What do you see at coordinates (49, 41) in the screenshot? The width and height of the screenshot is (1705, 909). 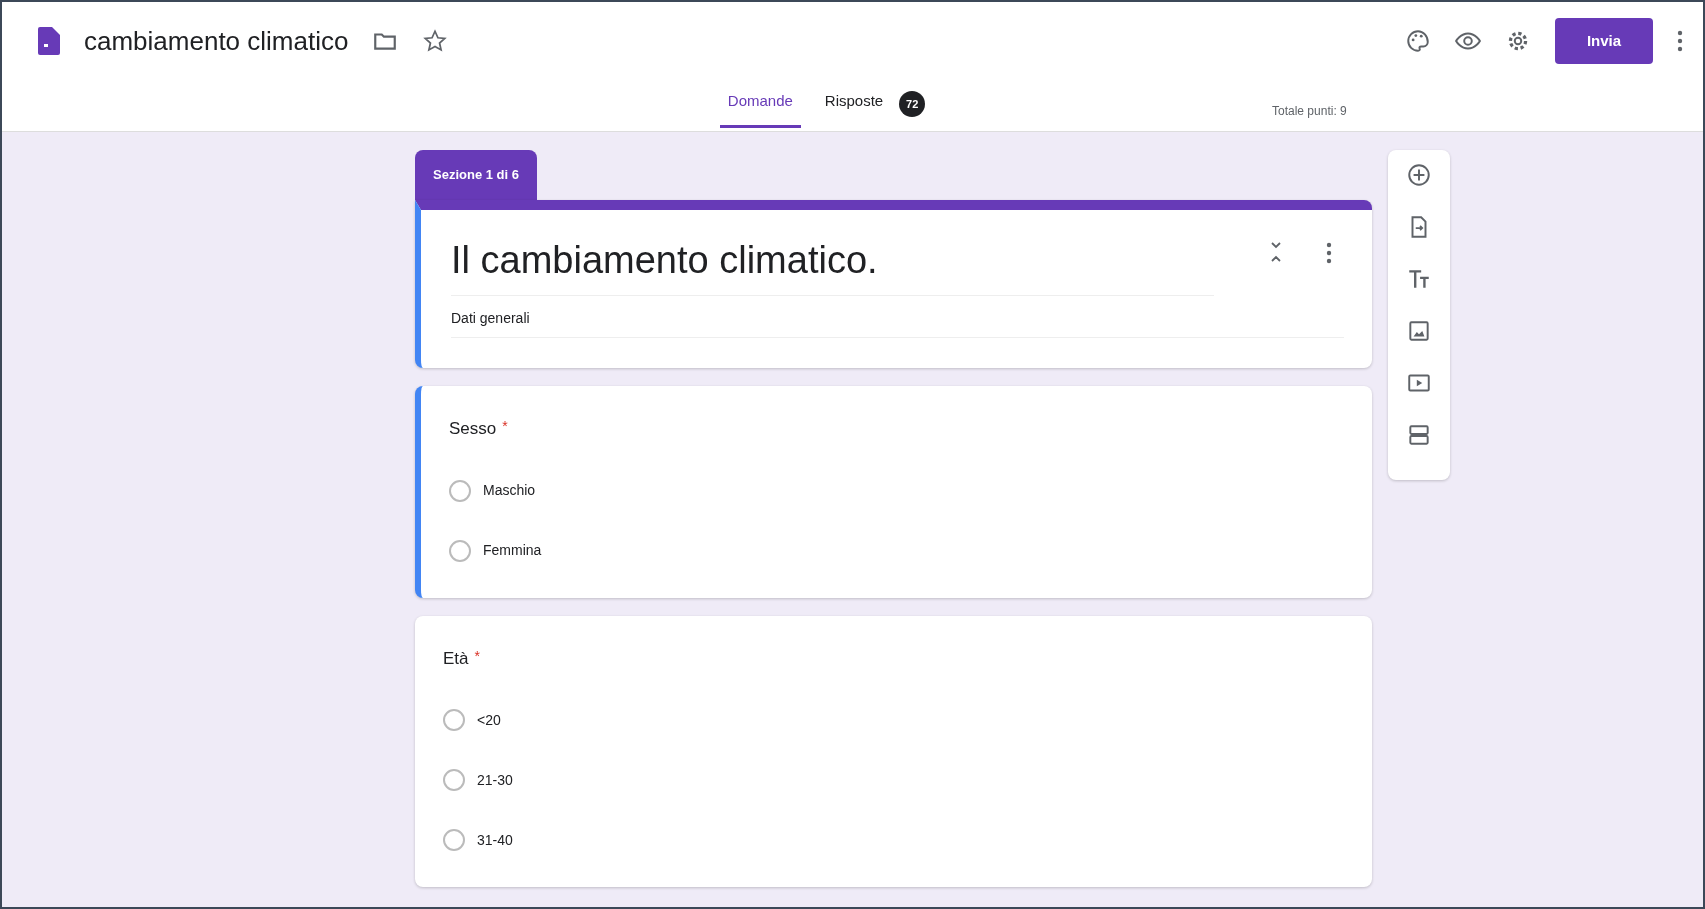 I see `forms-logo-icon` at bounding box center [49, 41].